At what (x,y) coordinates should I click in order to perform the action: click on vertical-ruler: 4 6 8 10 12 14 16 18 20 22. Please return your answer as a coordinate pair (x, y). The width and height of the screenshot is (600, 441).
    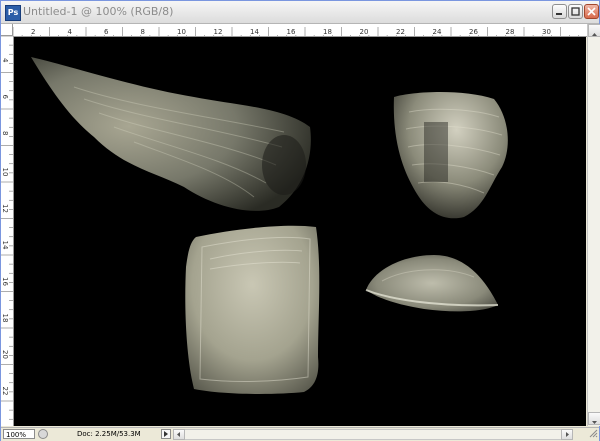
    Looking at the image, I should click on (7, 231).